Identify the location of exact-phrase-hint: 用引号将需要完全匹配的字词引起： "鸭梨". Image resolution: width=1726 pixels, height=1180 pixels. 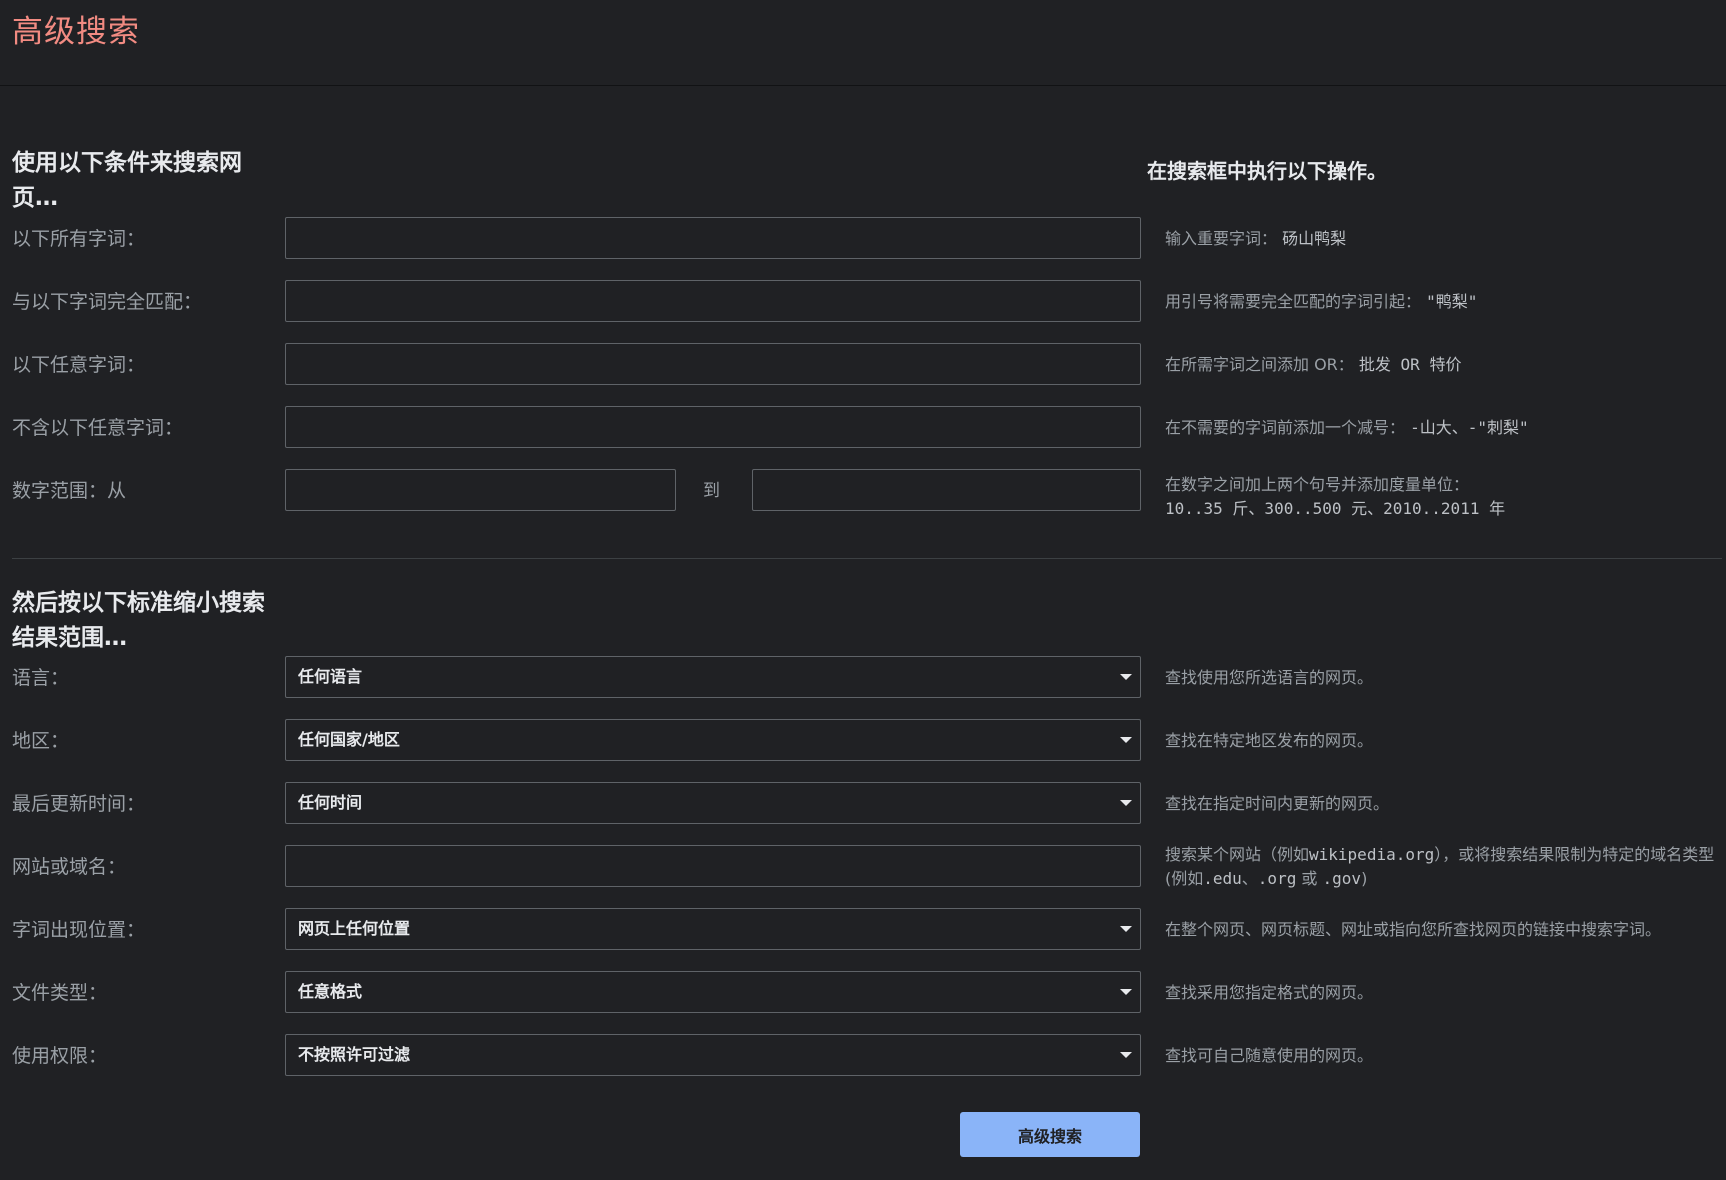
(1445, 302).